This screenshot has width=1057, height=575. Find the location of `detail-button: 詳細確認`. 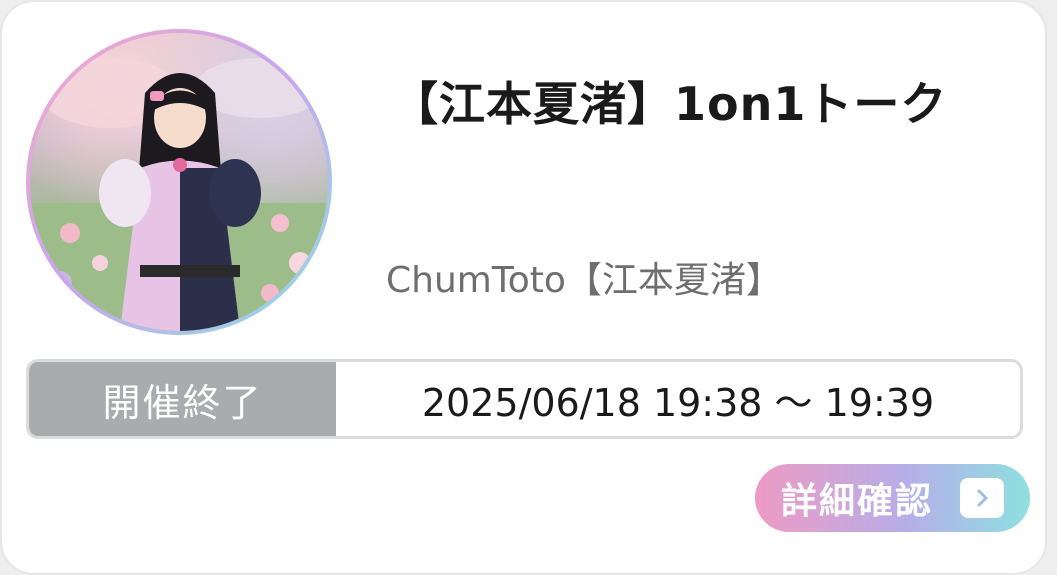

detail-button: 詳細確認 is located at coordinates (892, 498).